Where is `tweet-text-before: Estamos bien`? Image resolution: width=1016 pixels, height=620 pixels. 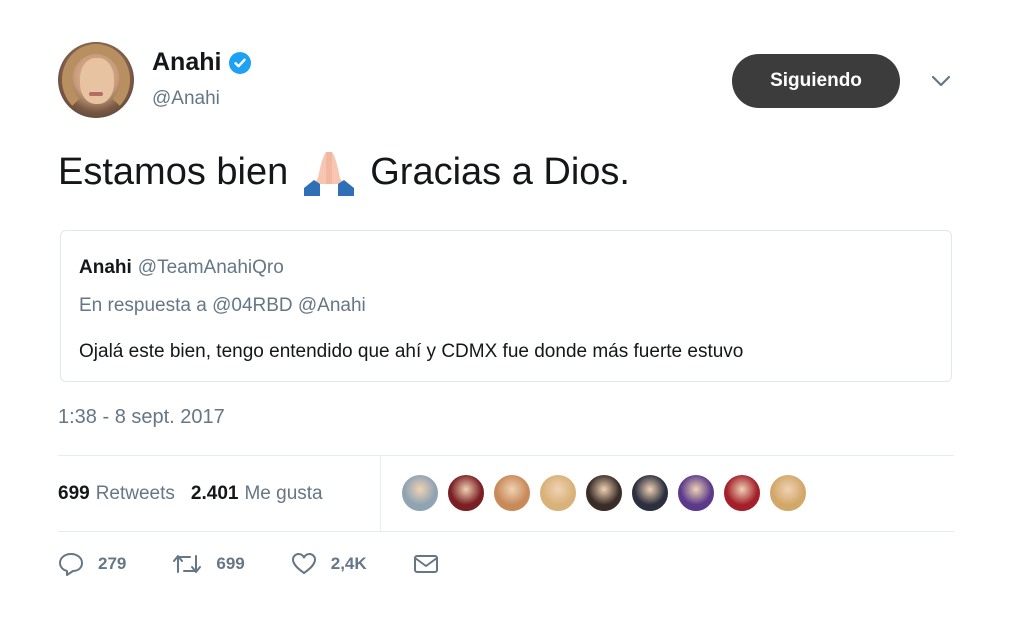
tweet-text-before: Estamos bien is located at coordinates (173, 171).